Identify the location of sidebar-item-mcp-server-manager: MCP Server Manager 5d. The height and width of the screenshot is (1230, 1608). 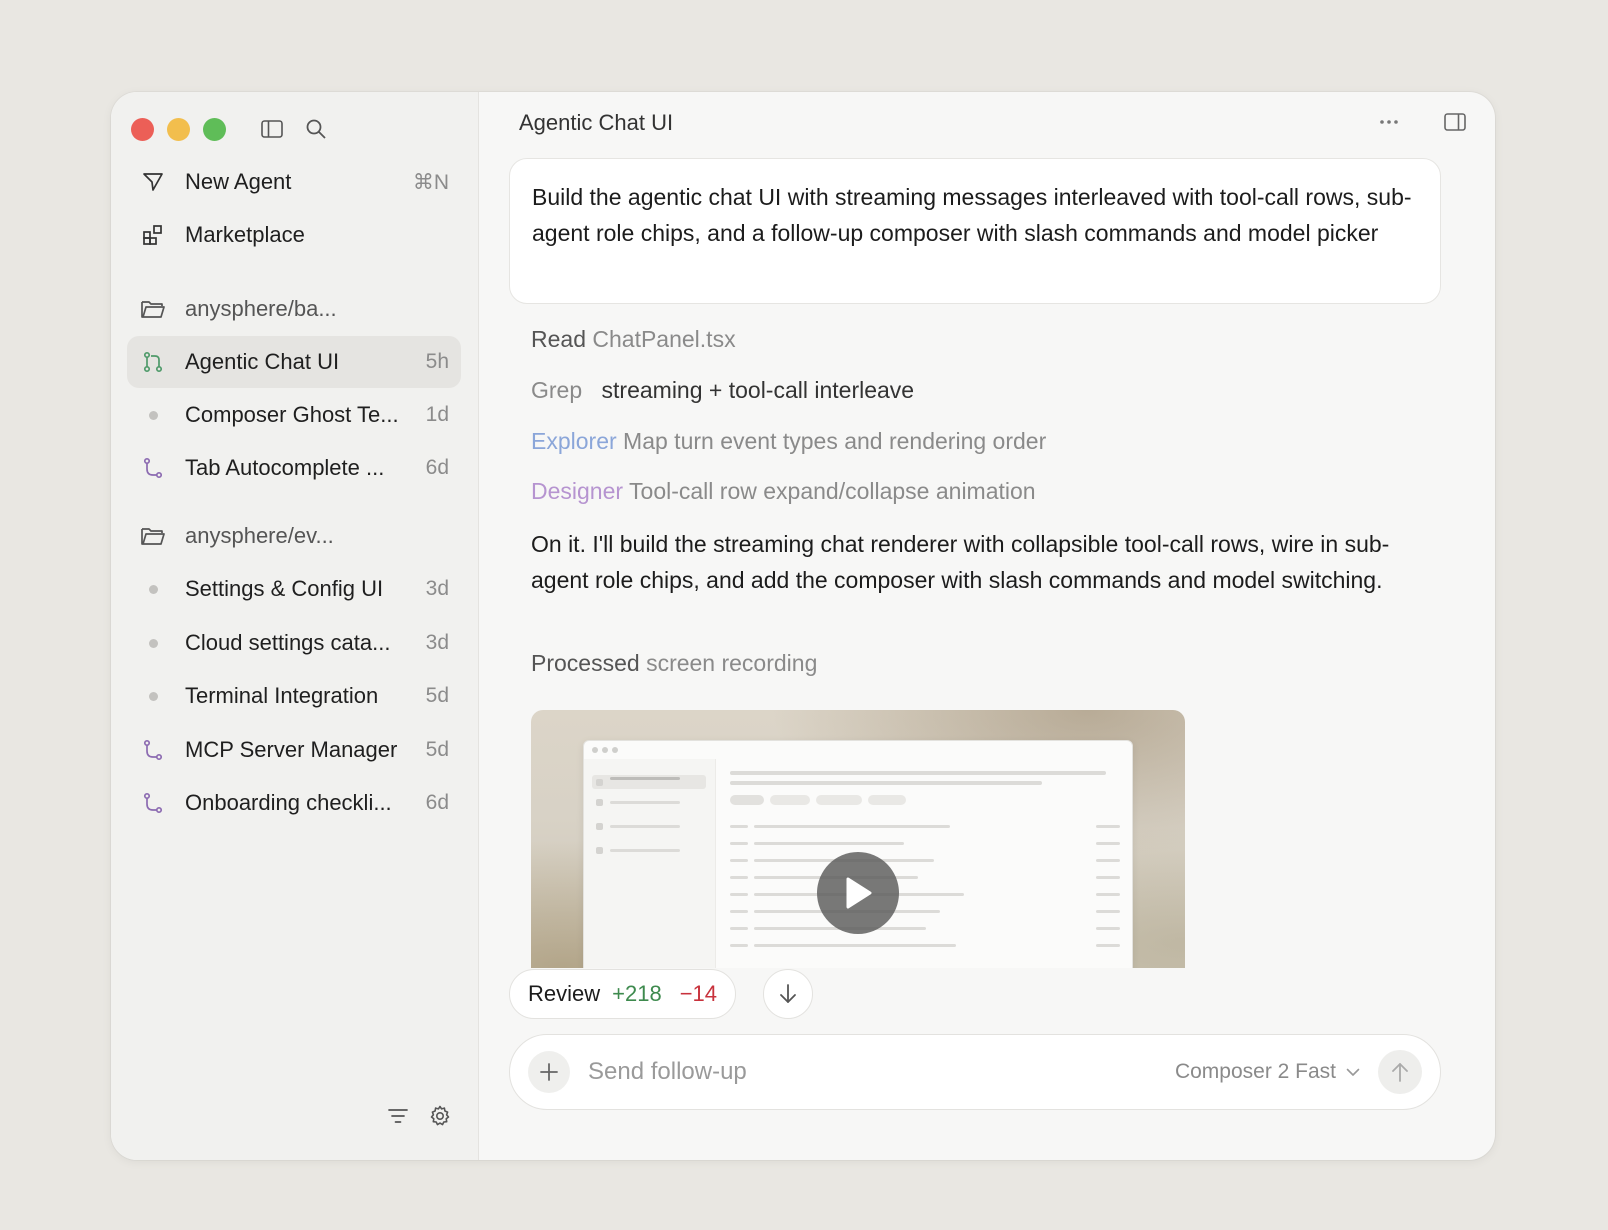
(294, 750).